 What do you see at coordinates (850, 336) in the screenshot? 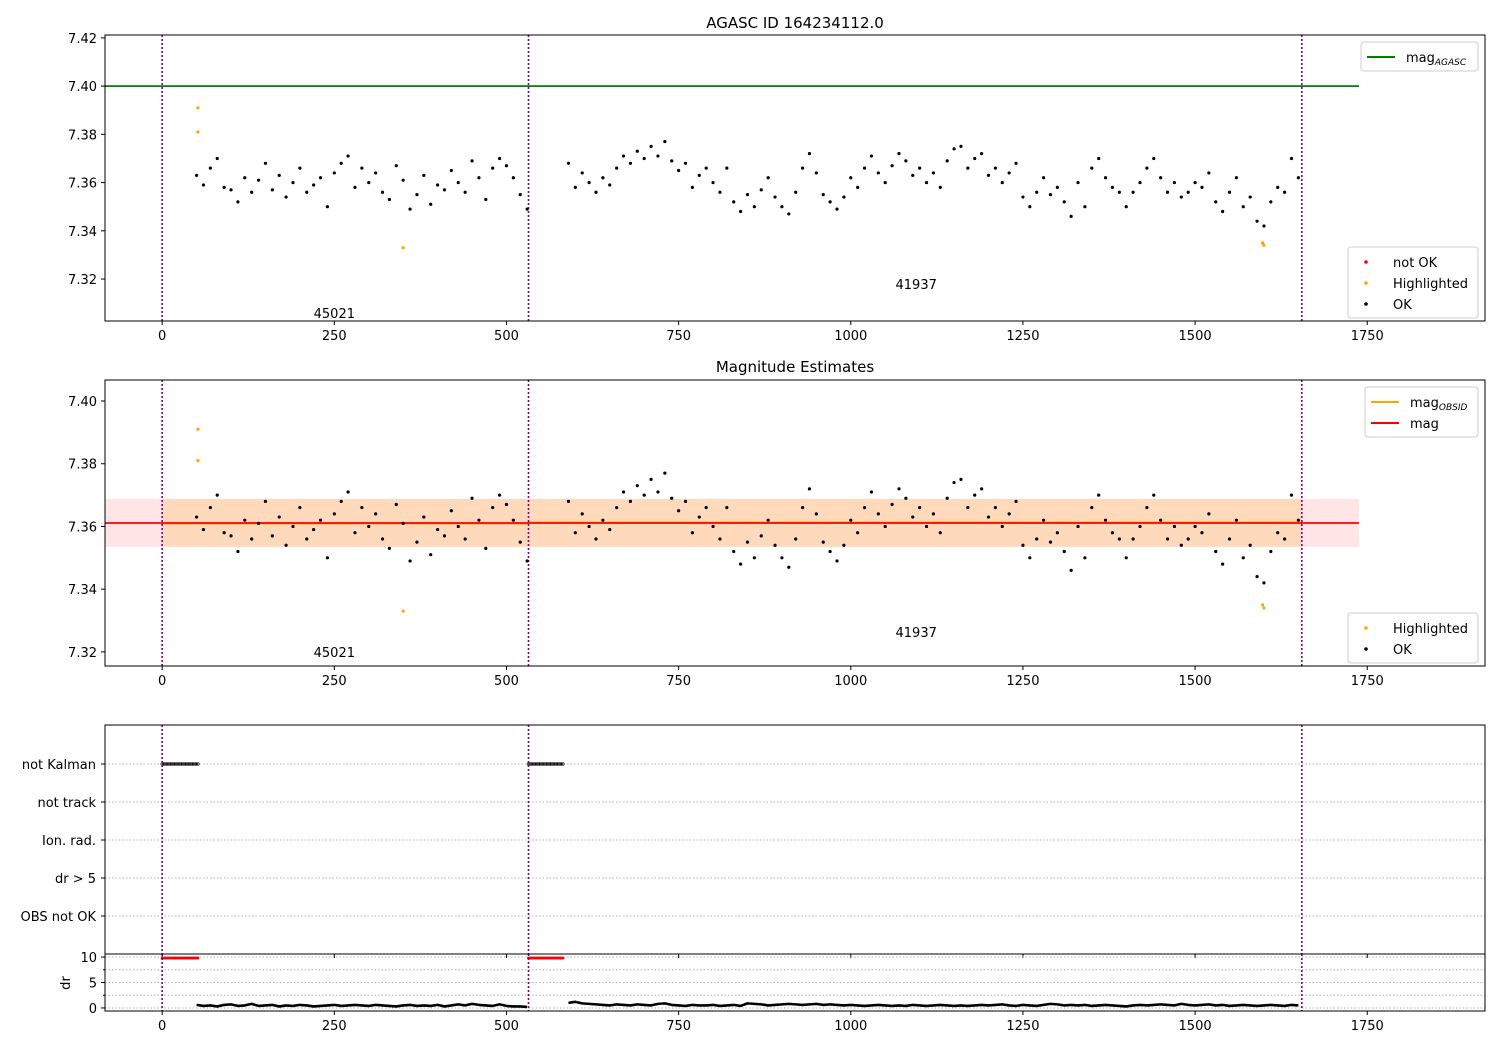
I see `x-tick-label: 1000` at bounding box center [850, 336].